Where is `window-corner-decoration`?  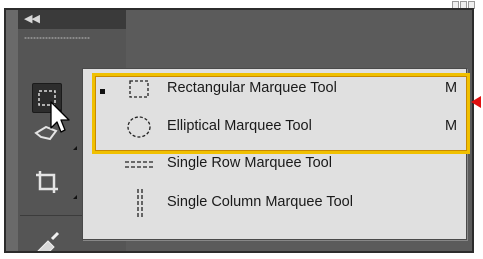 window-corner-decoration is located at coordinates (464, 4).